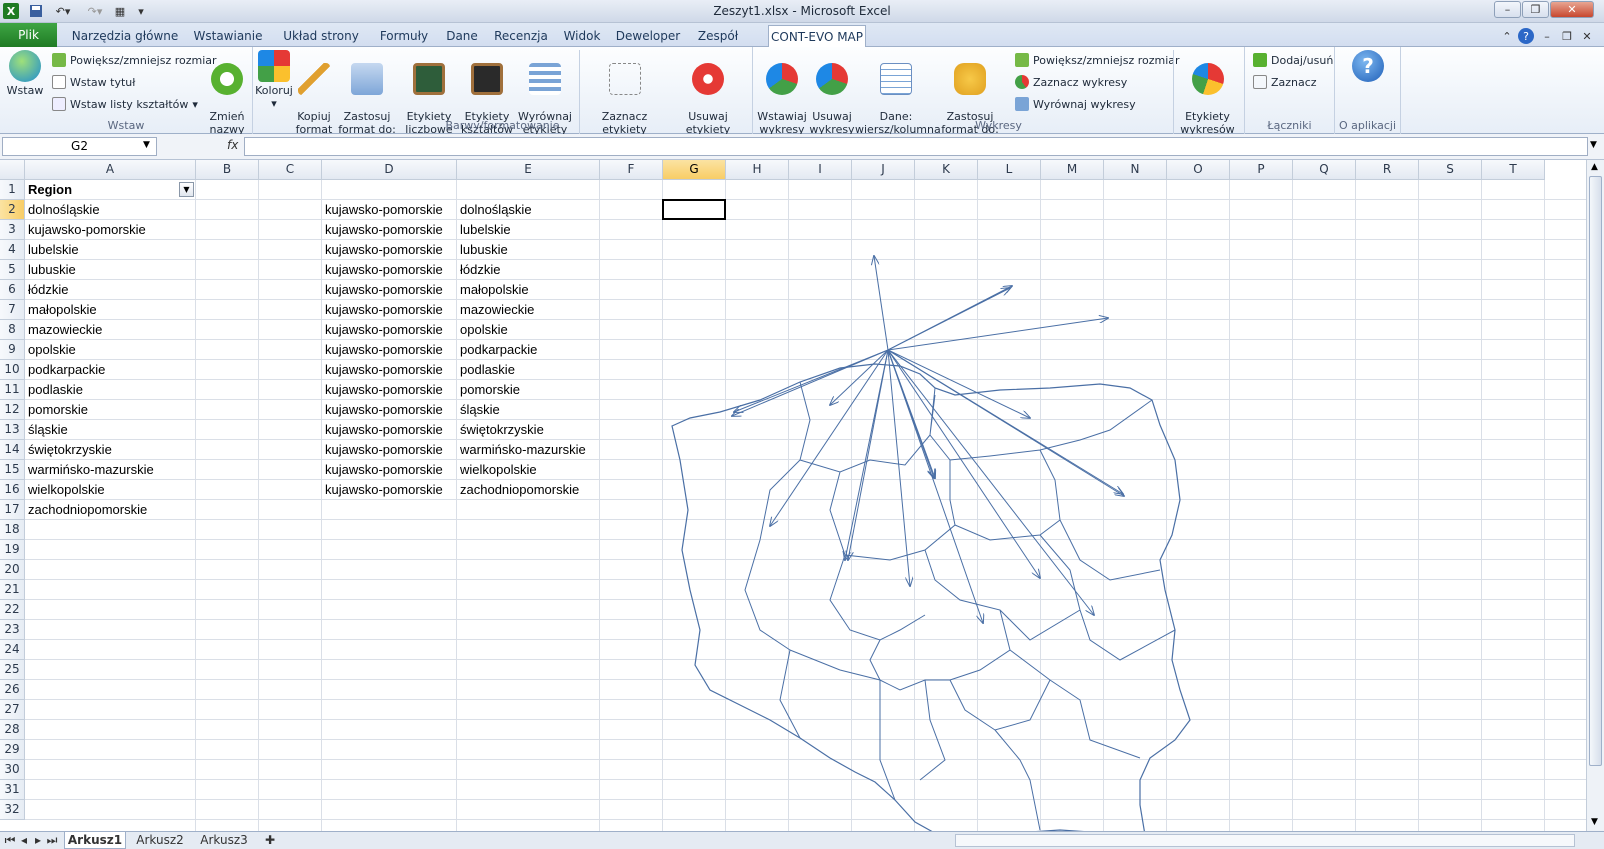 This screenshot has width=1604, height=849. I want to click on group-label-about: O aplikacji, so click(1367, 125).